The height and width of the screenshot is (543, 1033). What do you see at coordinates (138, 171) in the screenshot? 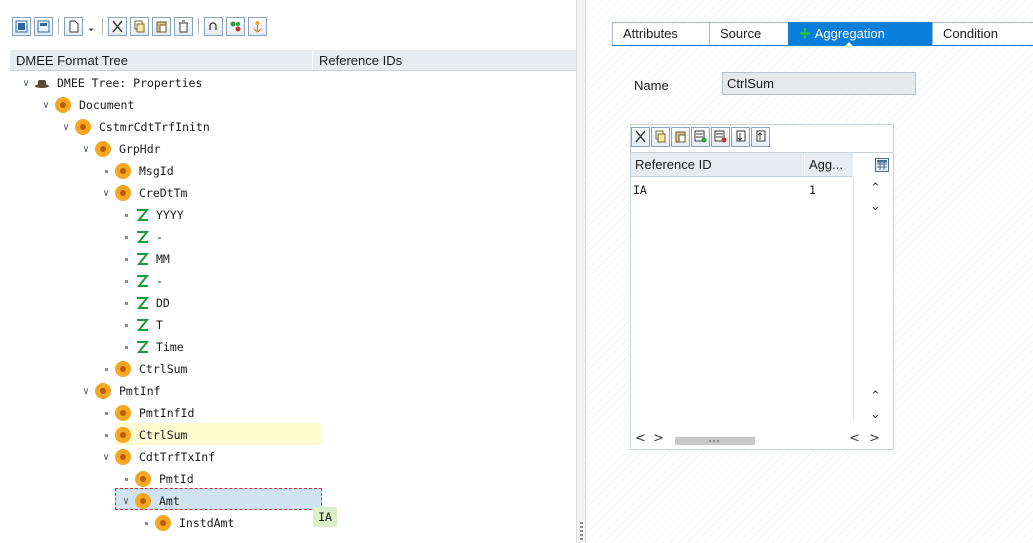
I see `tree-node-msgid: MsgId` at bounding box center [138, 171].